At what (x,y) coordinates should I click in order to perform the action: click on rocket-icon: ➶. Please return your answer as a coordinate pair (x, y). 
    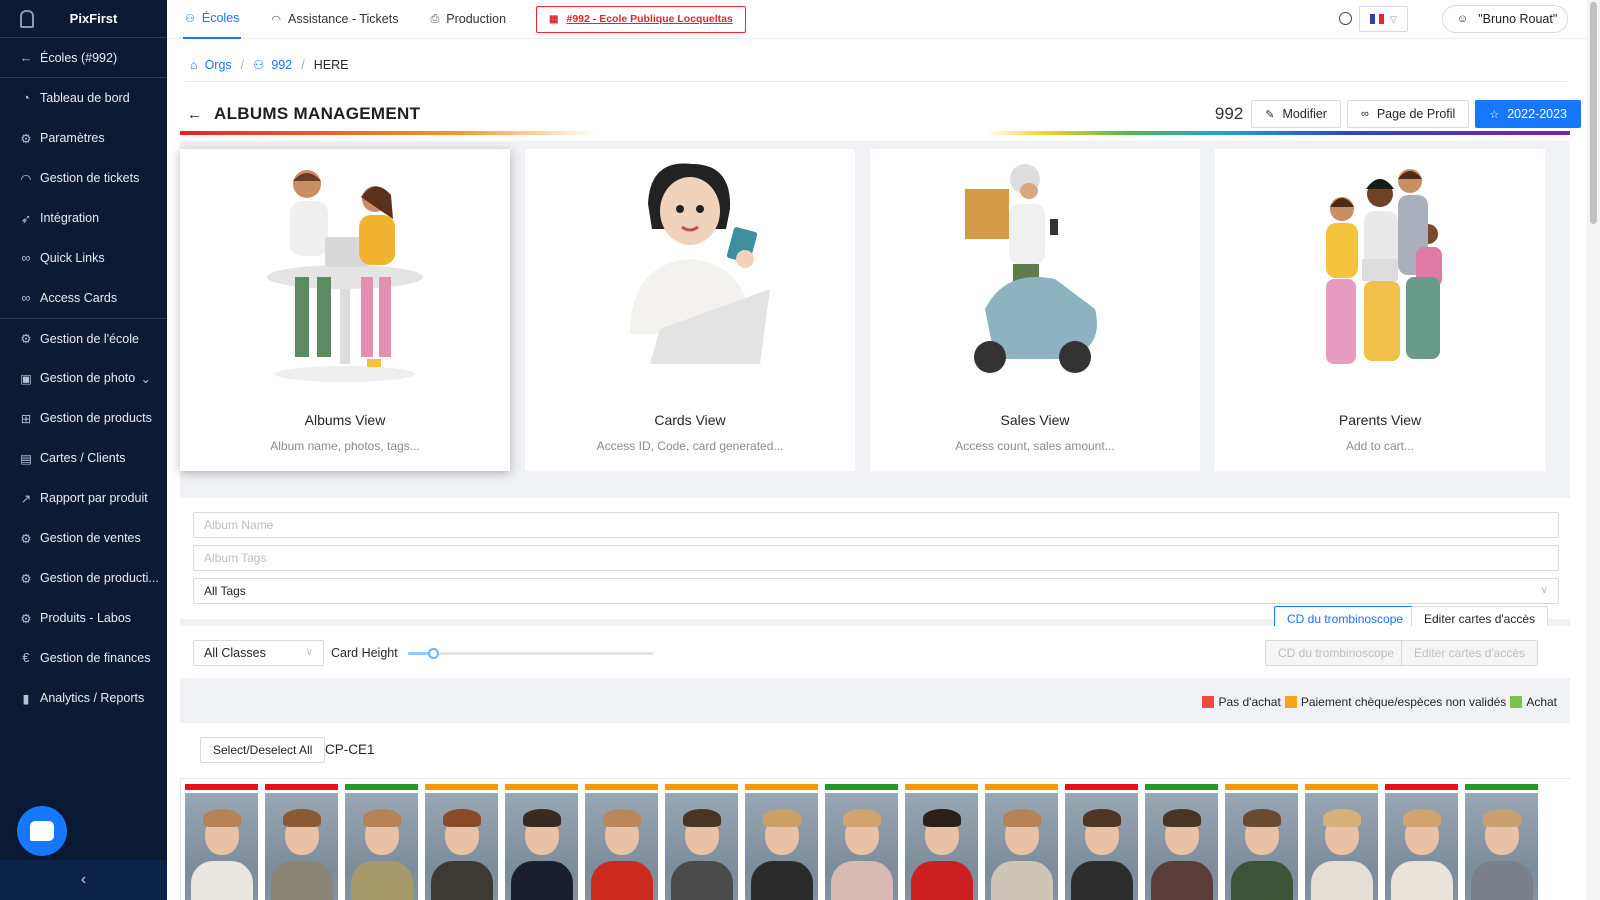
    Looking at the image, I should click on (26, 218).